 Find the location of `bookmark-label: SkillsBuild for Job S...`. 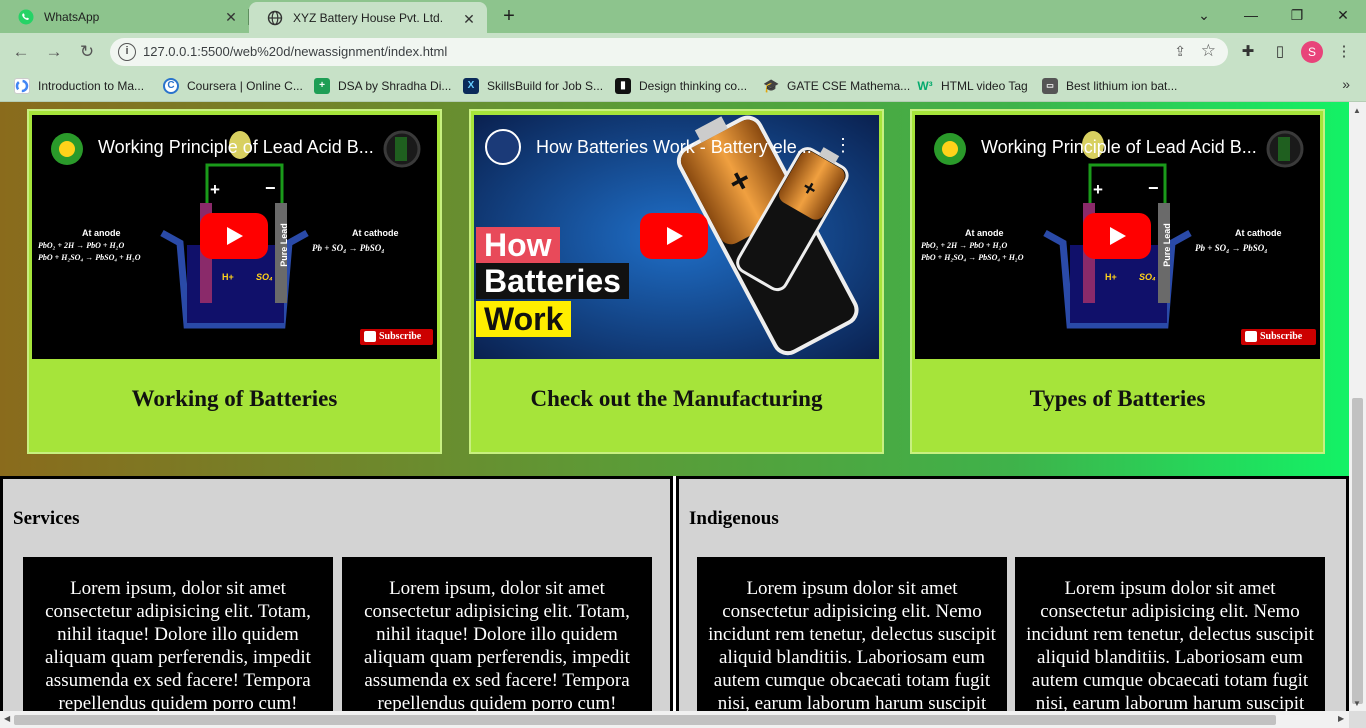

bookmark-label: SkillsBuild for Job S... is located at coordinates (545, 86).